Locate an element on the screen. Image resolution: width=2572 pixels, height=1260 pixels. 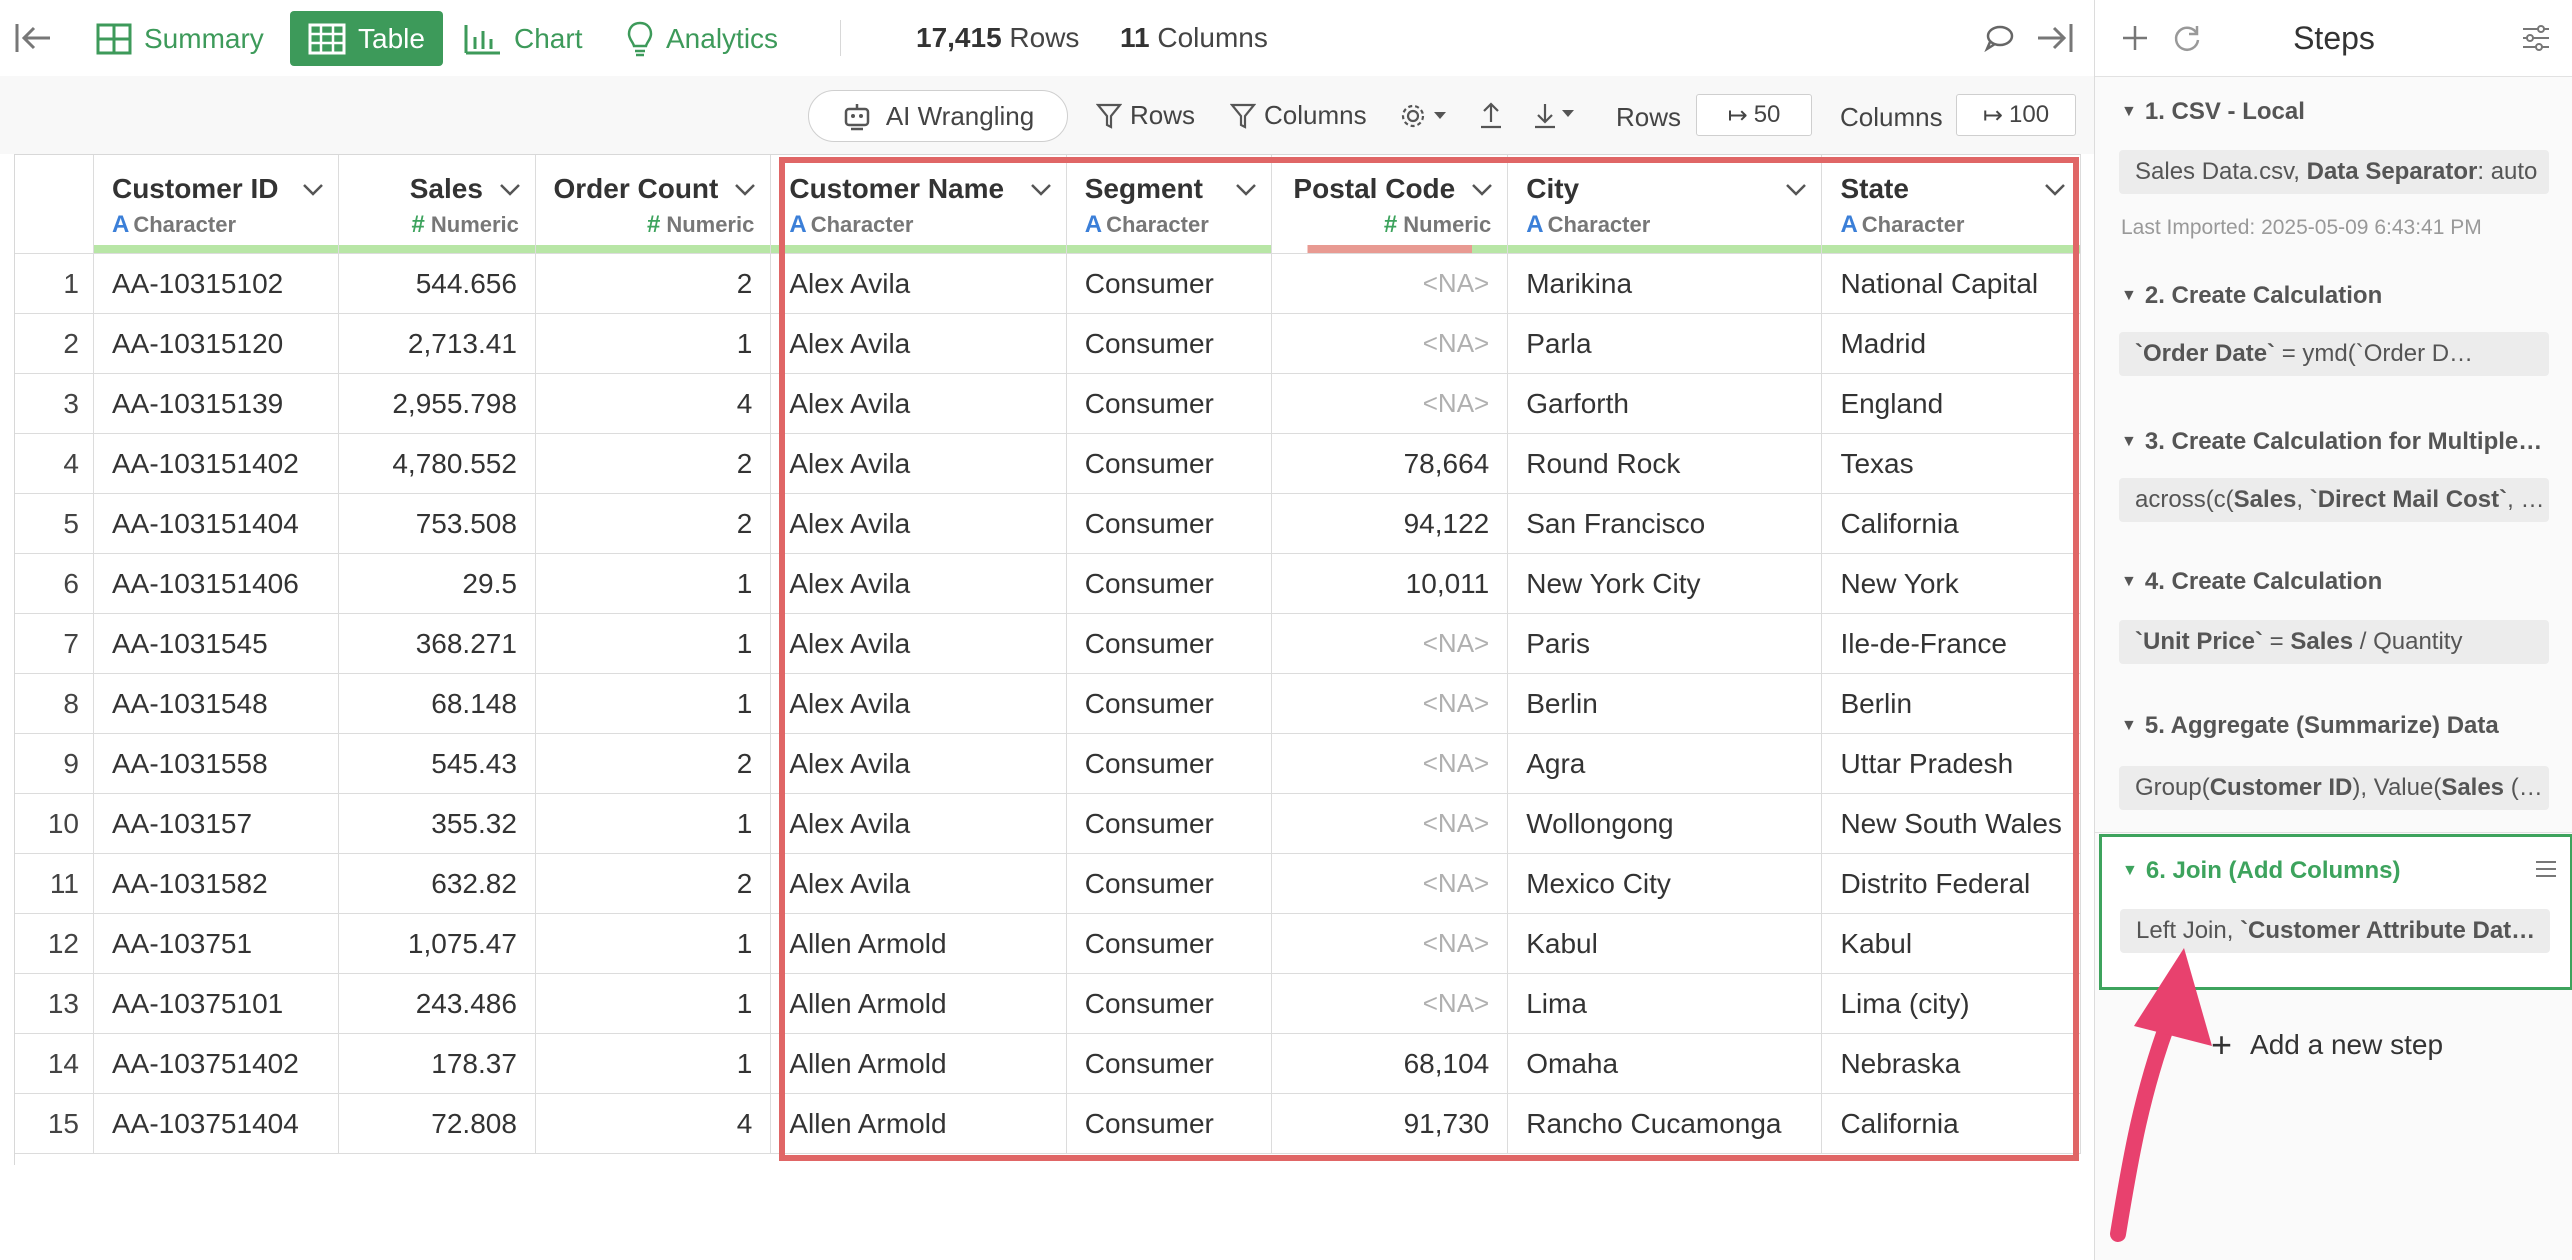
table-cell: 753.508 is located at coordinates (437, 523).